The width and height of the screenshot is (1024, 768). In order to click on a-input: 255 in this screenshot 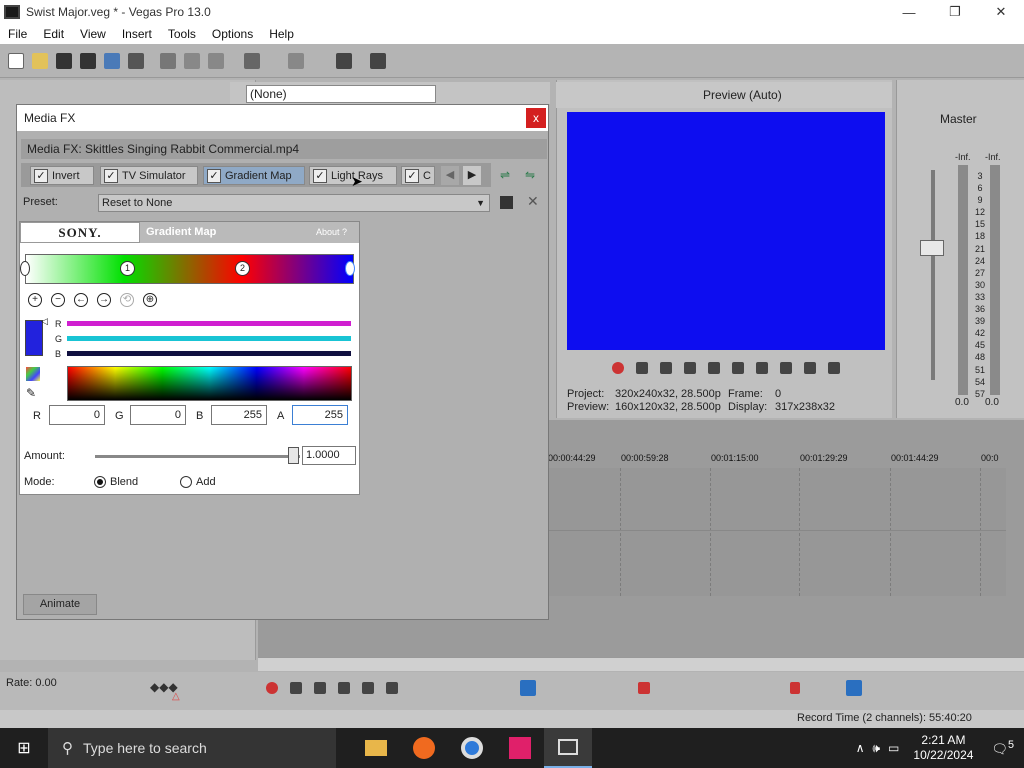, I will do `click(320, 415)`.